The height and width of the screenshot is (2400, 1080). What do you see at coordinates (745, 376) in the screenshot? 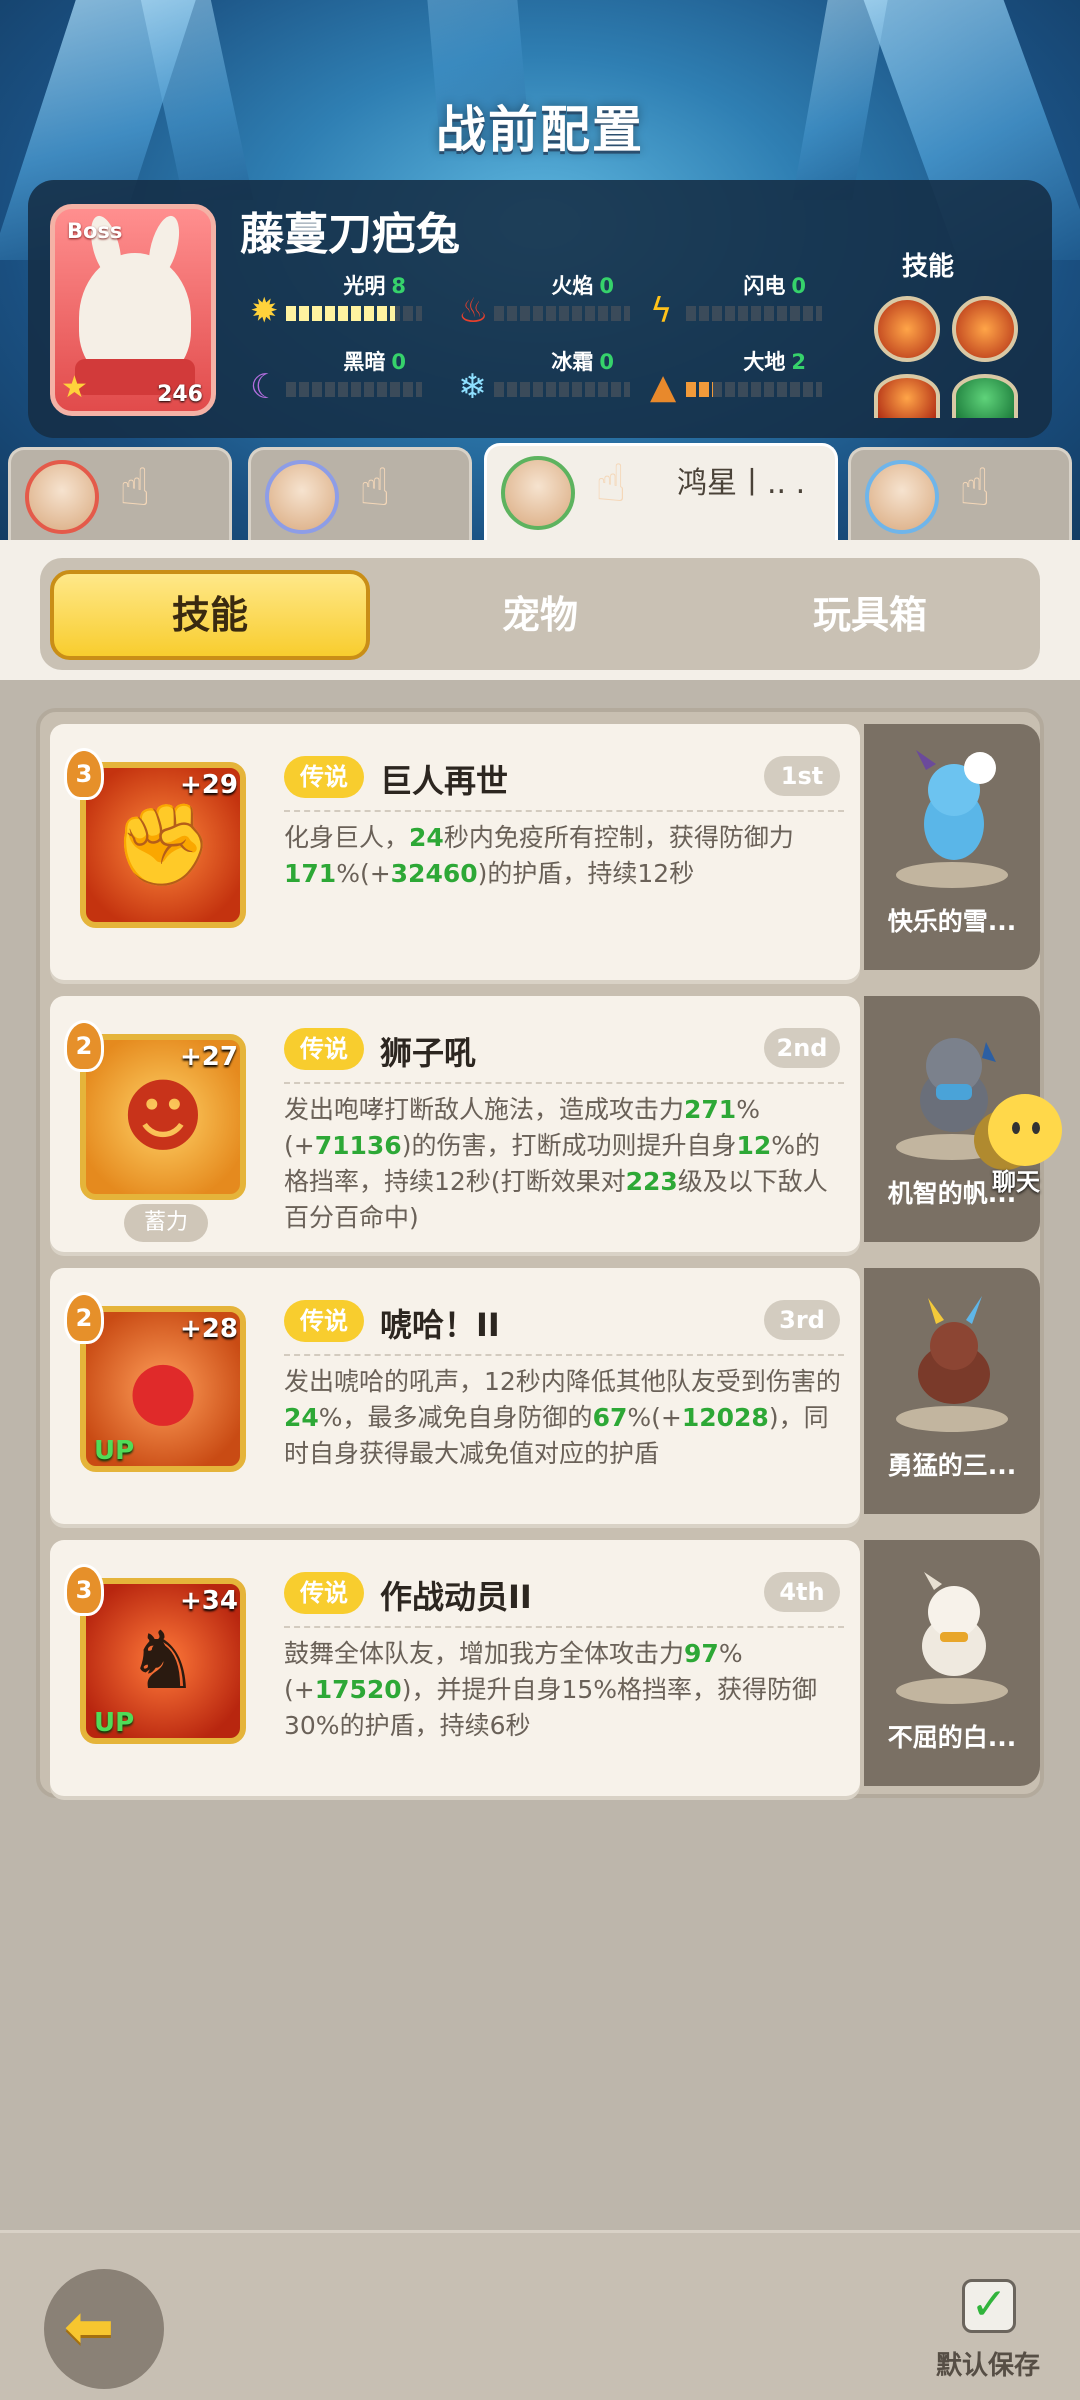
I see `element-earth: ▲ 大地 2` at bounding box center [745, 376].